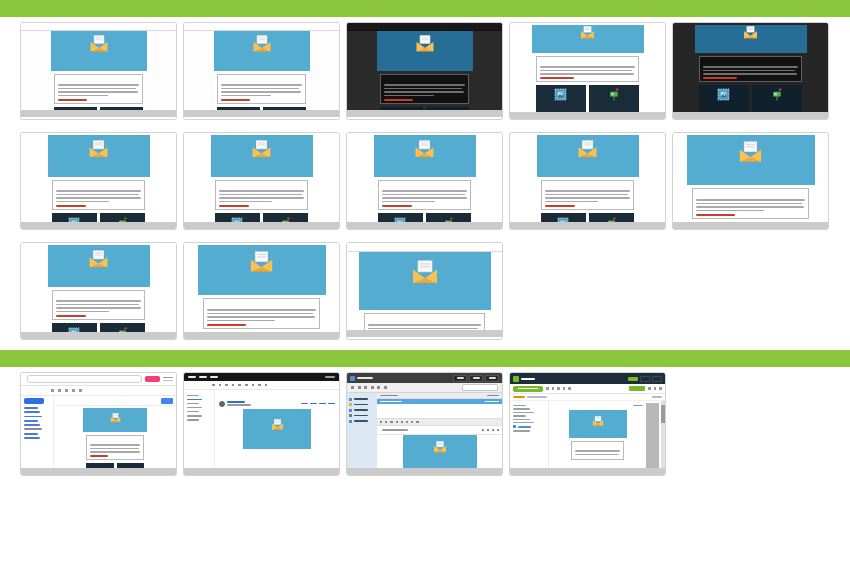  What do you see at coordinates (424, 79) in the screenshot?
I see `tiny-text` at bounding box center [424, 79].